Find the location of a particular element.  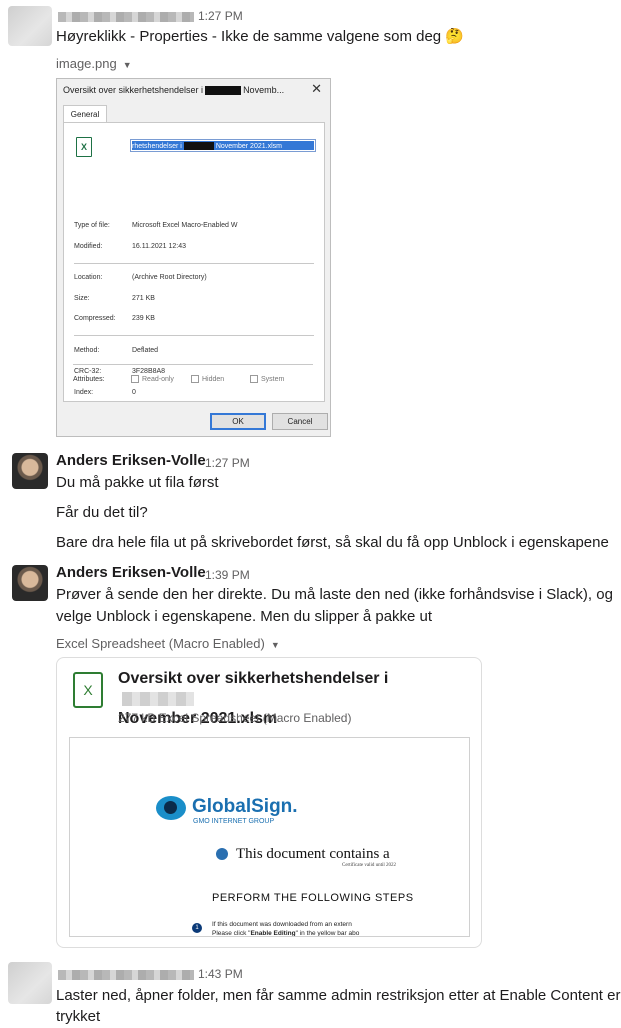

logo-text: GlobalSign. is located at coordinates (245, 806).